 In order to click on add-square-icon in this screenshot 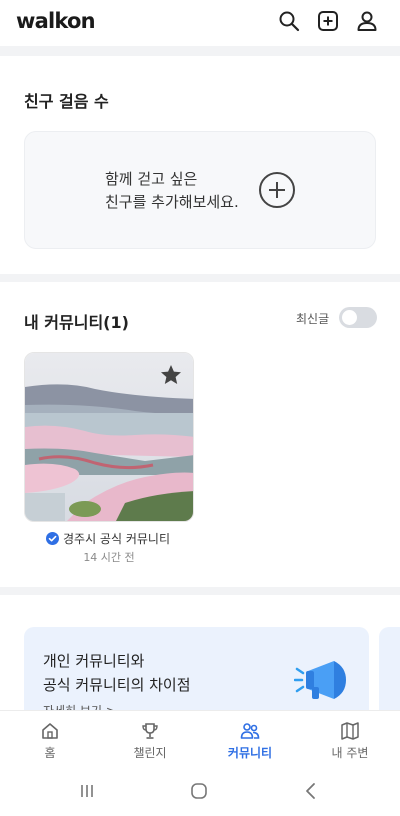, I will do `click(328, 21)`.